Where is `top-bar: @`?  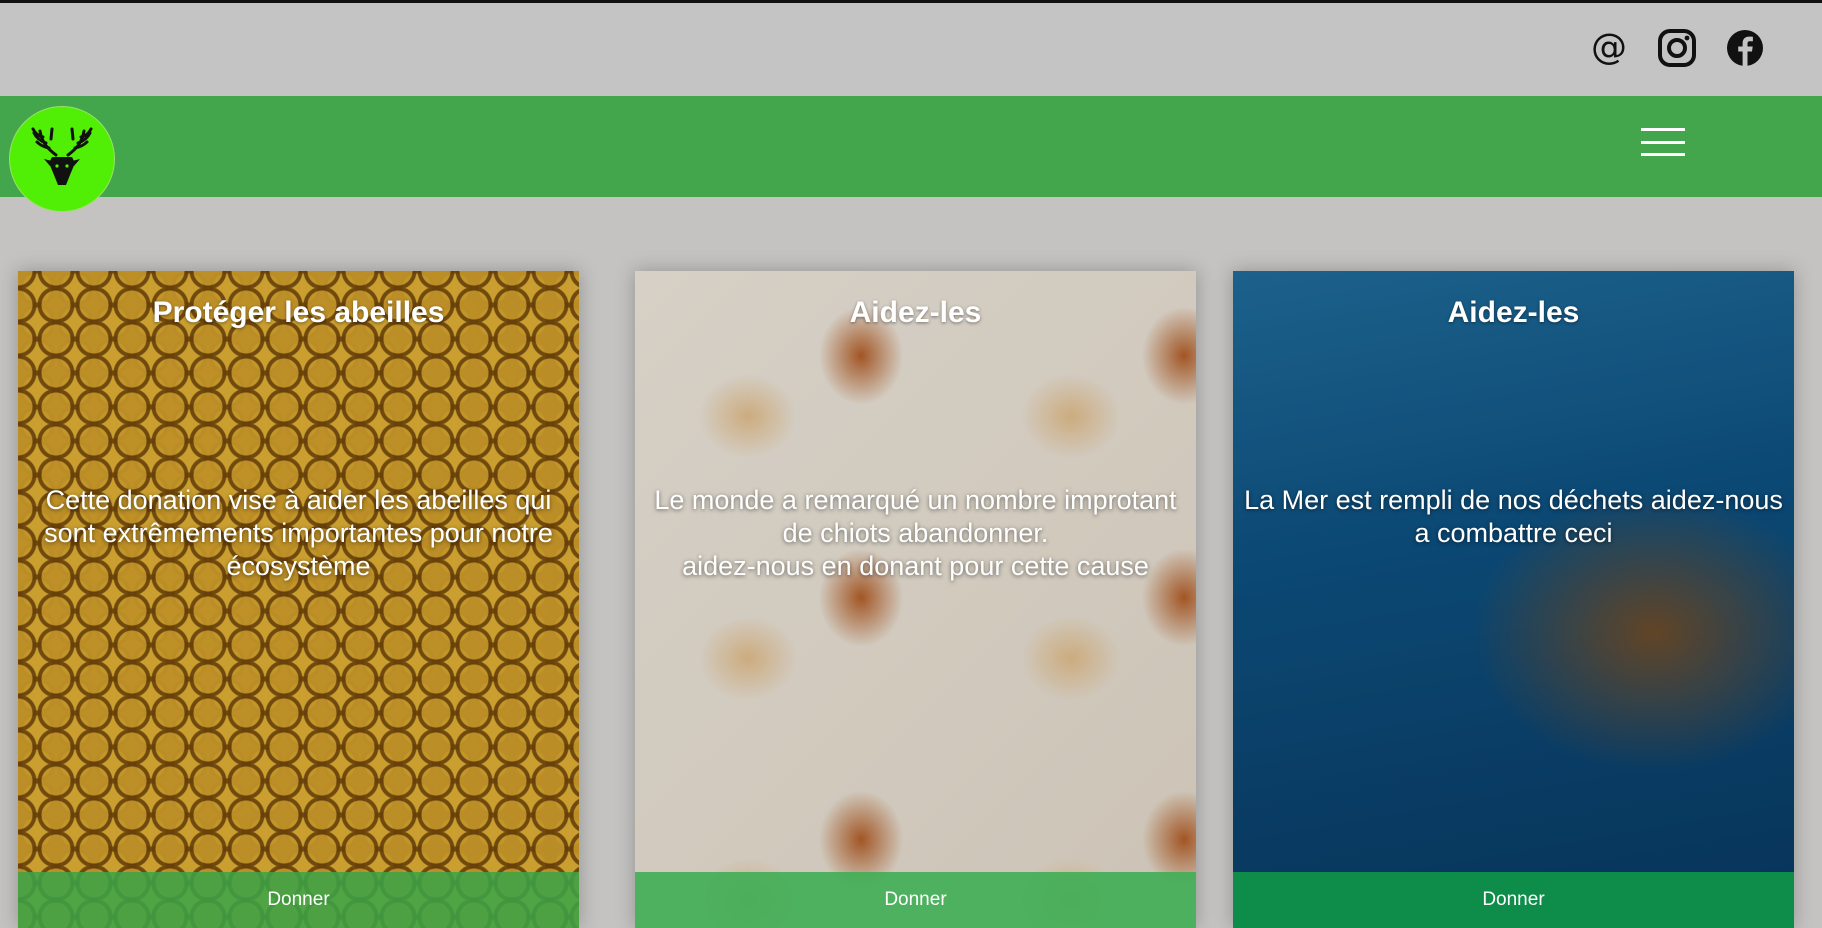
top-bar: @ is located at coordinates (911, 49).